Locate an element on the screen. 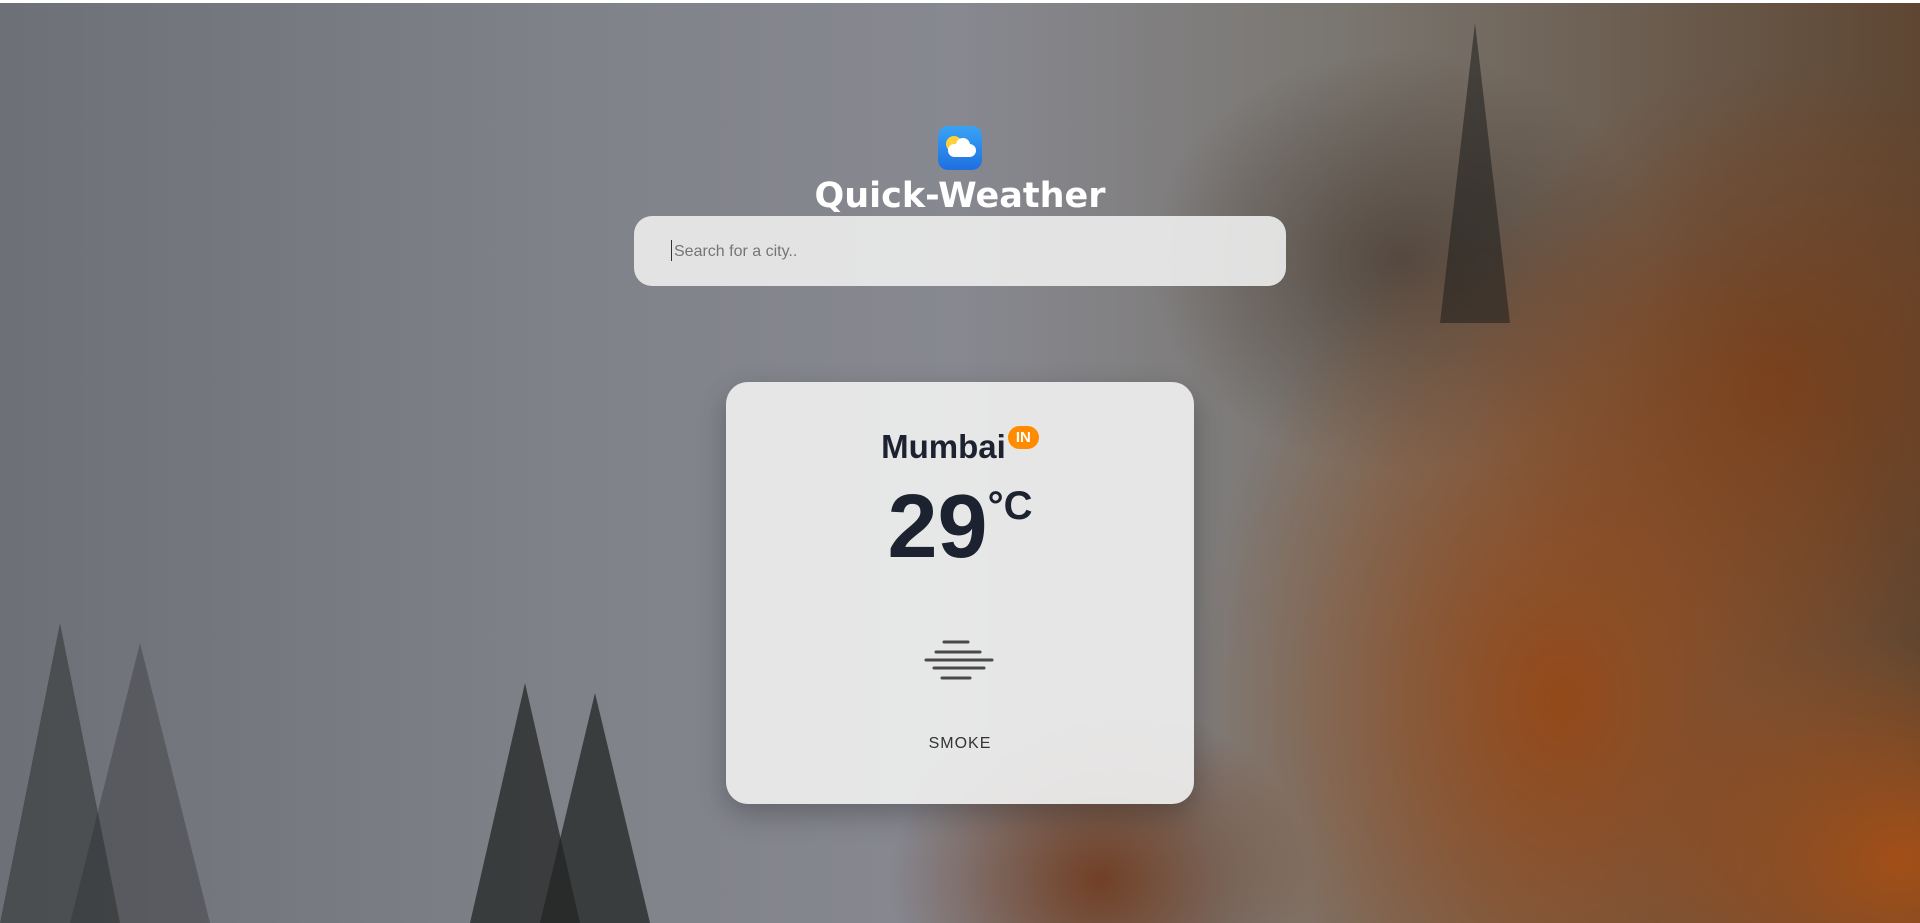 This screenshot has height=923, width=1920. weather-card: Mumbai IN 29°C SMOKE is located at coordinates (960, 593).